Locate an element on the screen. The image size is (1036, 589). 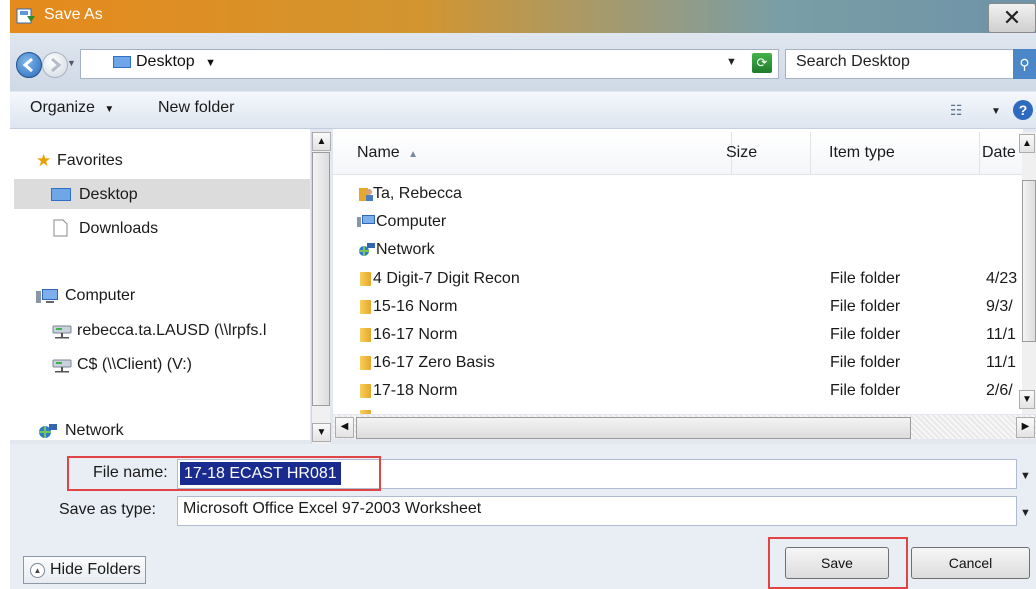
scroll-right-icon: ▶ is located at coordinates (1025, 427).